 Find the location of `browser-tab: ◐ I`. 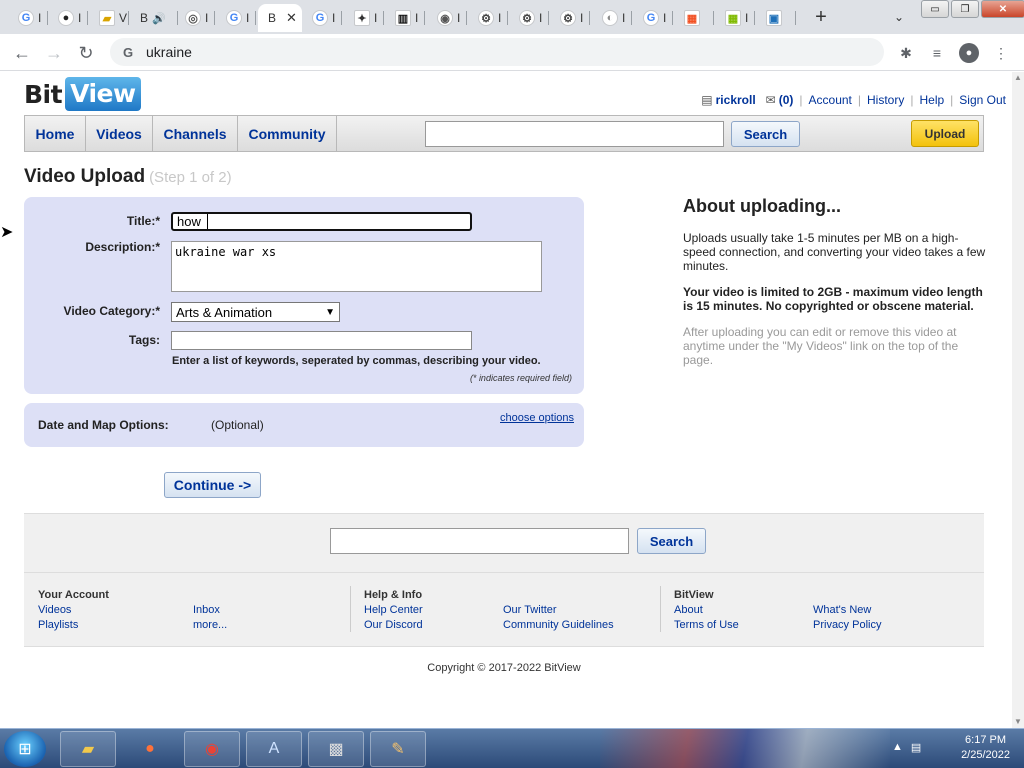

browser-tab: ◐ I is located at coordinates (612, 18).